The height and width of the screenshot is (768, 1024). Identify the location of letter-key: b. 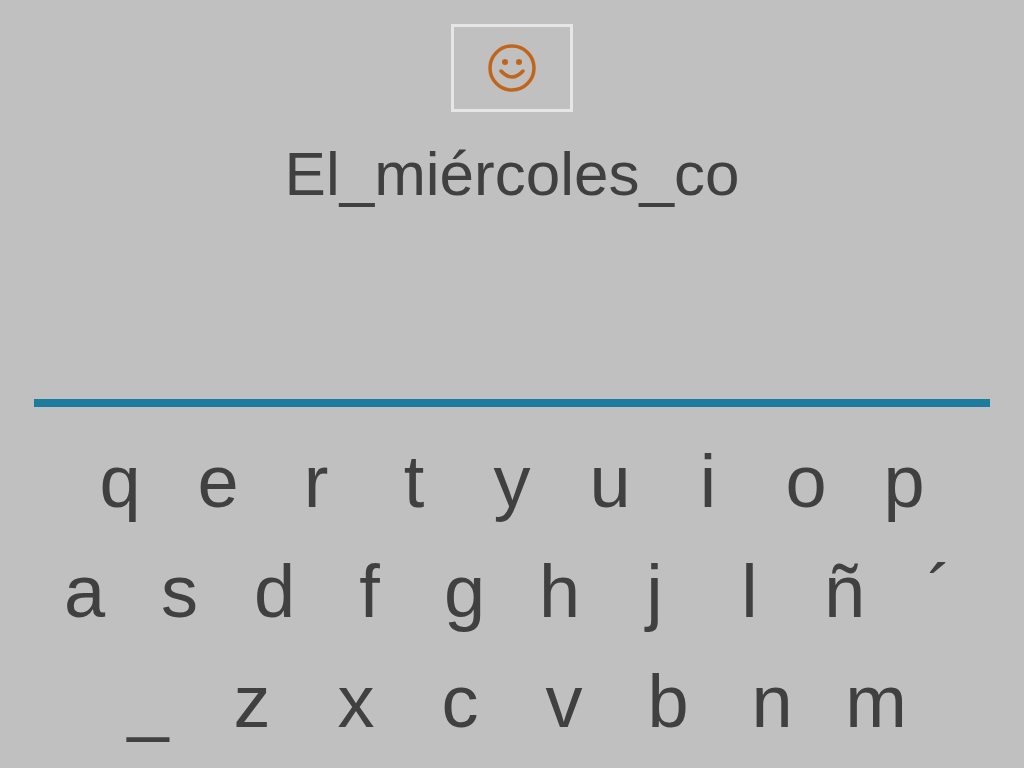
(668, 702).